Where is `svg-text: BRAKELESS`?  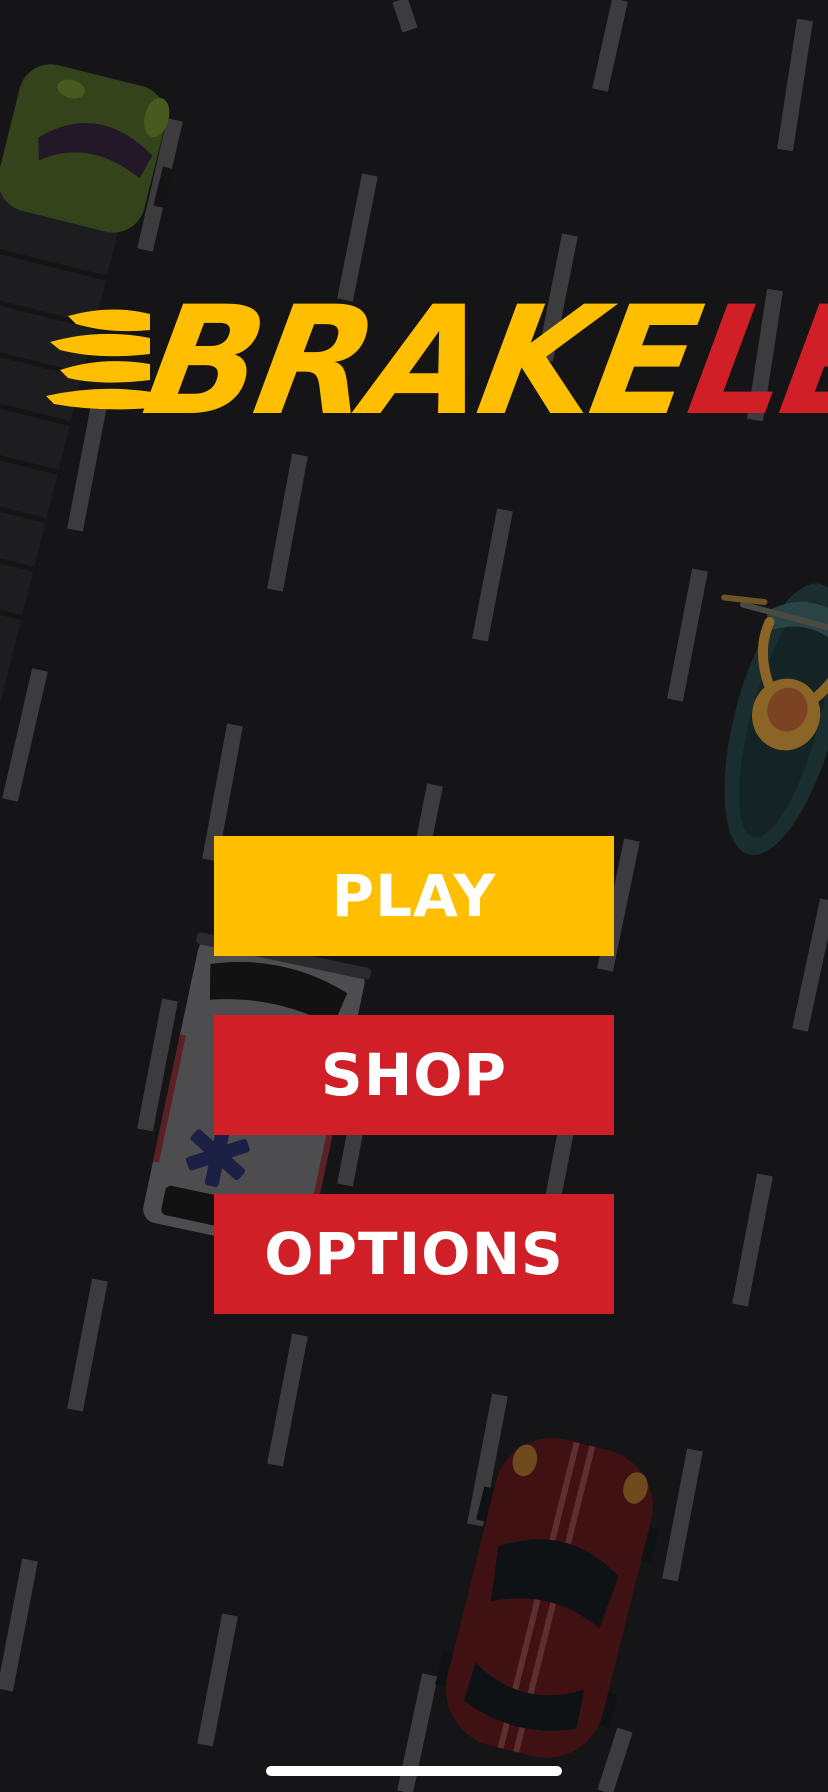 svg-text: BRAKELESS is located at coordinates (480, 361).